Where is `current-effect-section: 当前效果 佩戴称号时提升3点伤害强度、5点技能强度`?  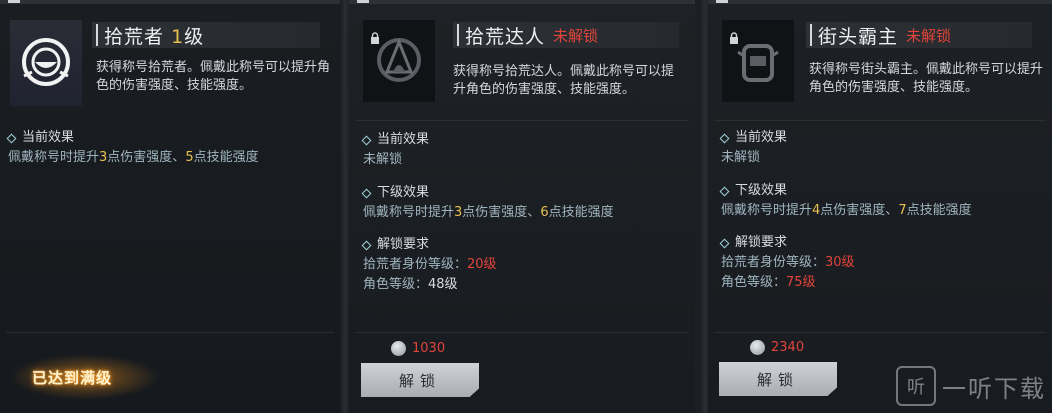 current-effect-section: 当前效果 佩戴称号时提升3点伤害强度、5点技能强度 is located at coordinates (132, 147).